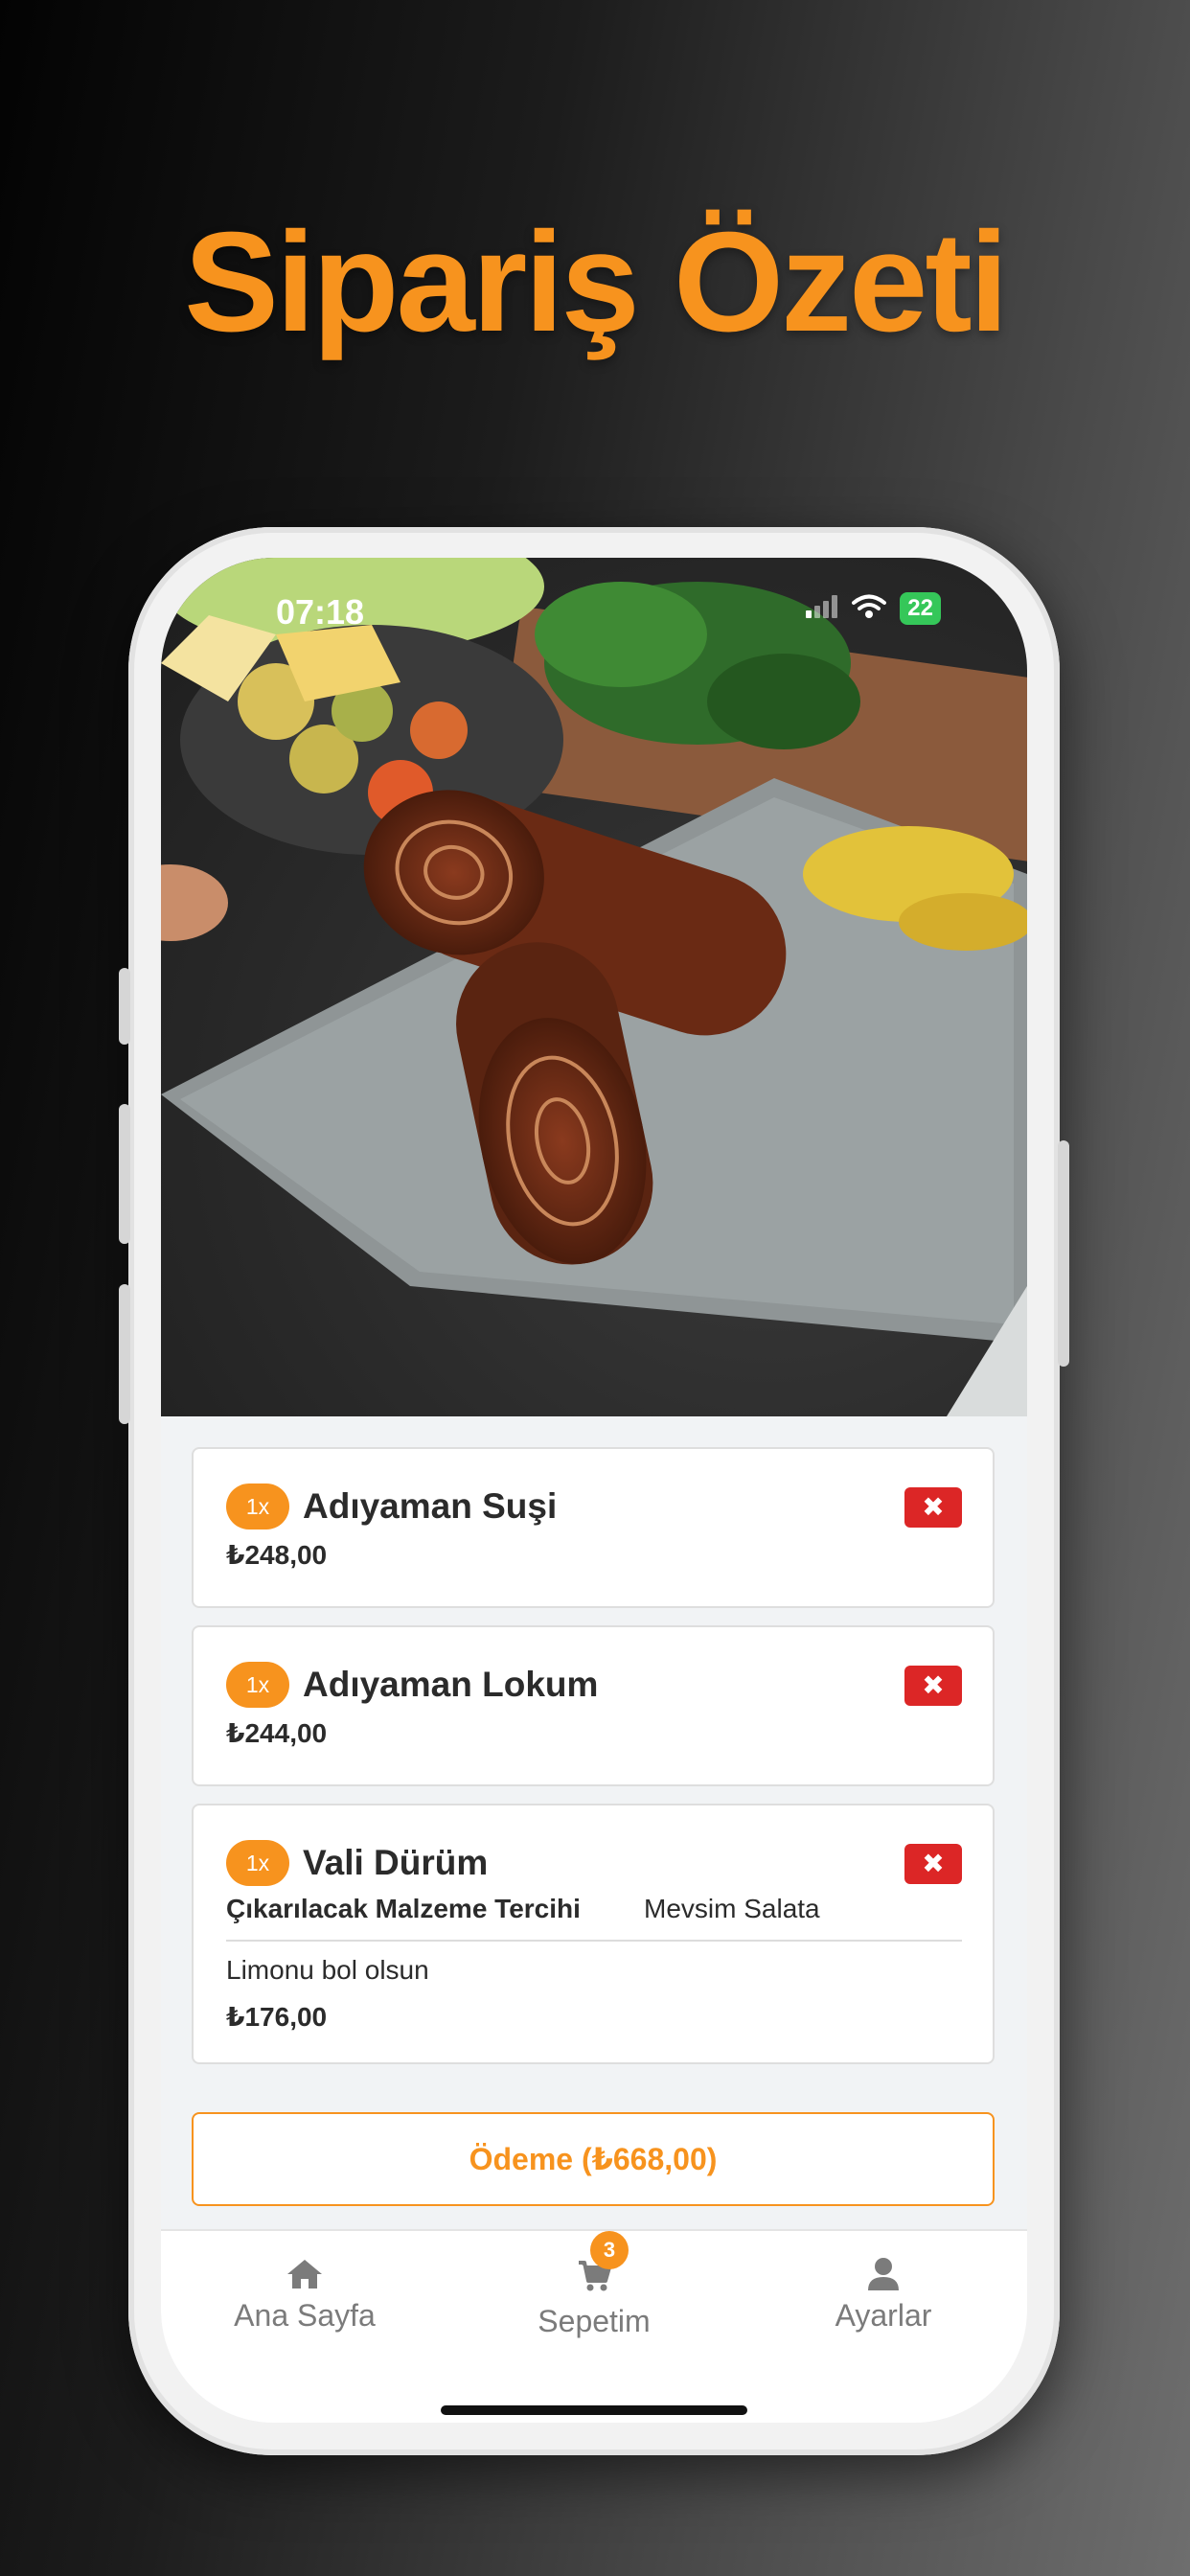 This screenshot has height=2576, width=1190. What do you see at coordinates (822, 608) in the screenshot?
I see `signal-icon` at bounding box center [822, 608].